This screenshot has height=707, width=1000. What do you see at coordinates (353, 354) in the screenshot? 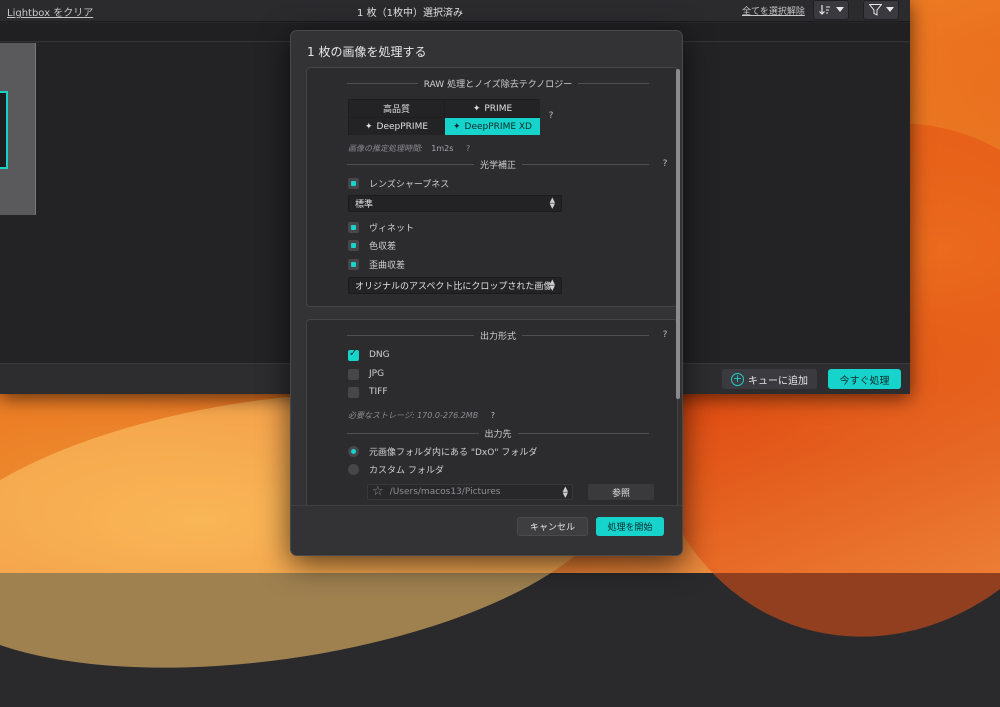
I see `format-dng-checkbox` at bounding box center [353, 354].